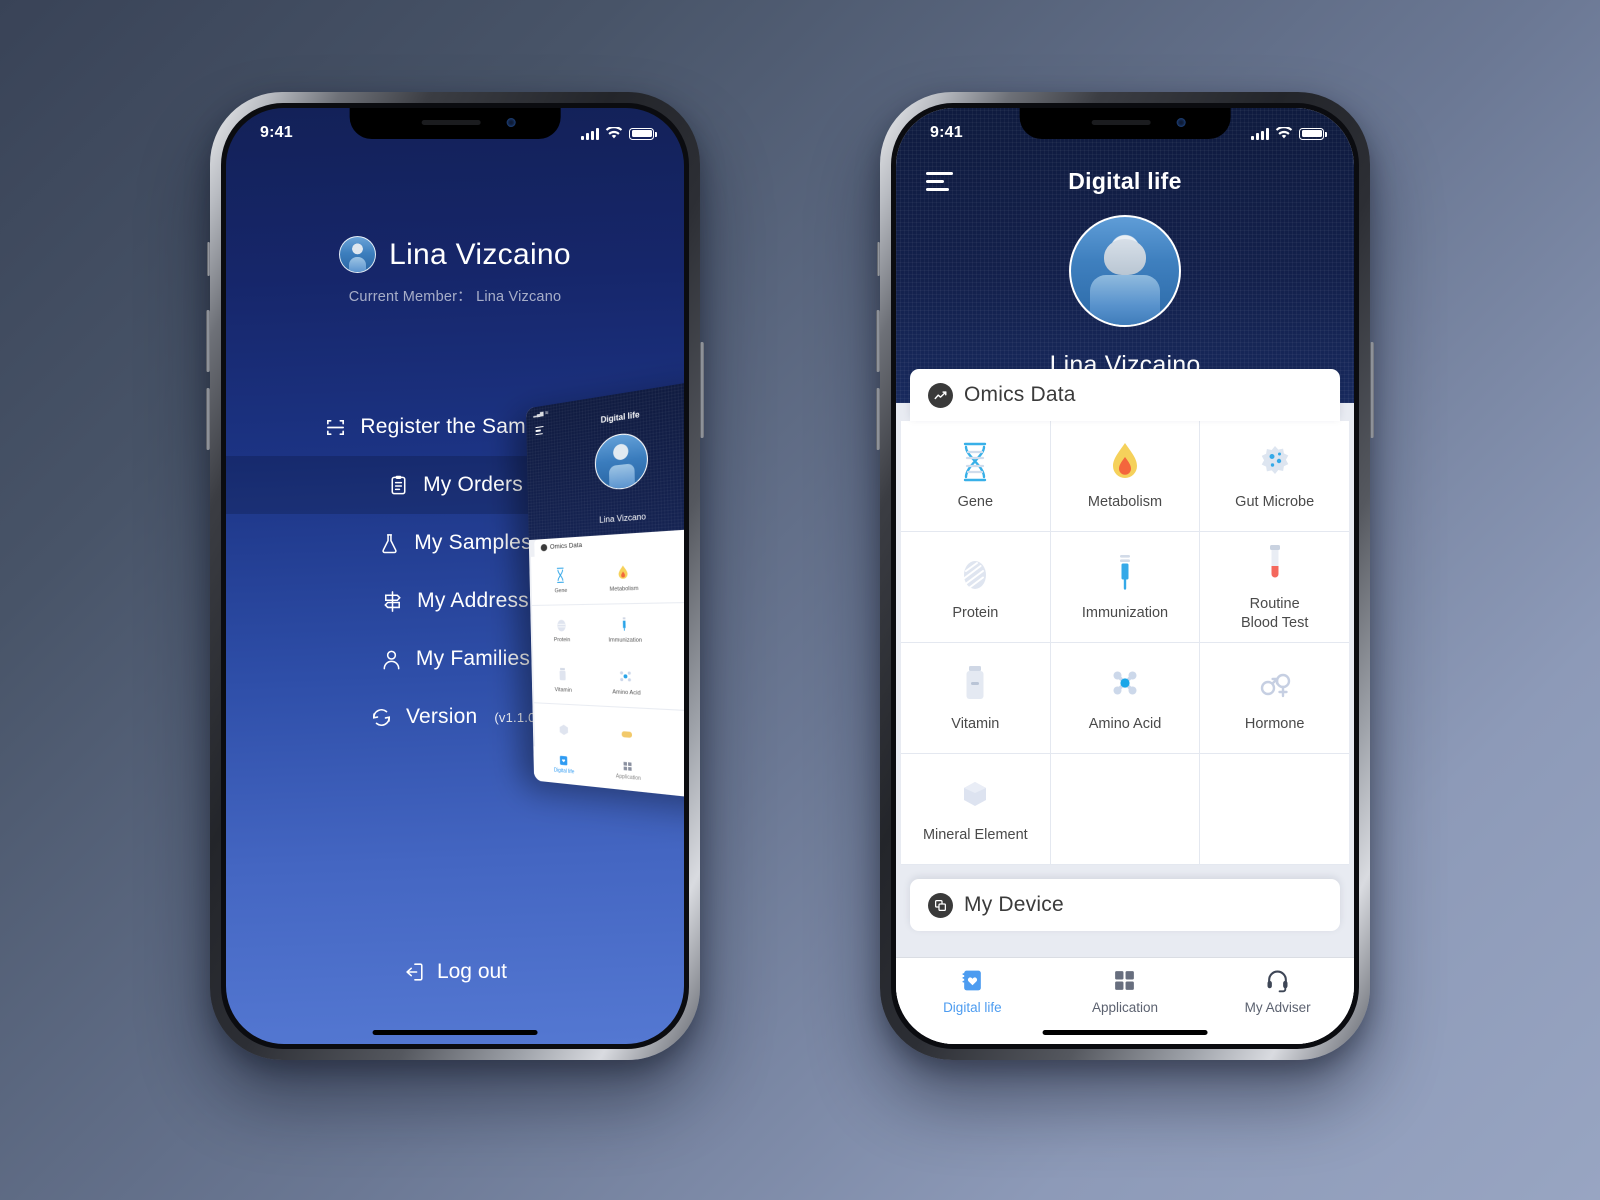 The width and height of the screenshot is (1600, 1200). I want to click on grid-cell-label: Amino Acid, so click(1125, 724).